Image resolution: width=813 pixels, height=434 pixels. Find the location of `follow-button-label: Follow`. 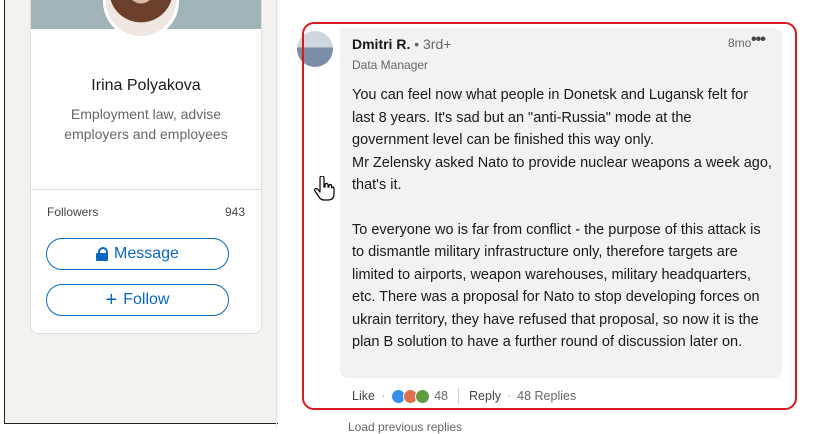

follow-button-label: Follow is located at coordinates (146, 299).